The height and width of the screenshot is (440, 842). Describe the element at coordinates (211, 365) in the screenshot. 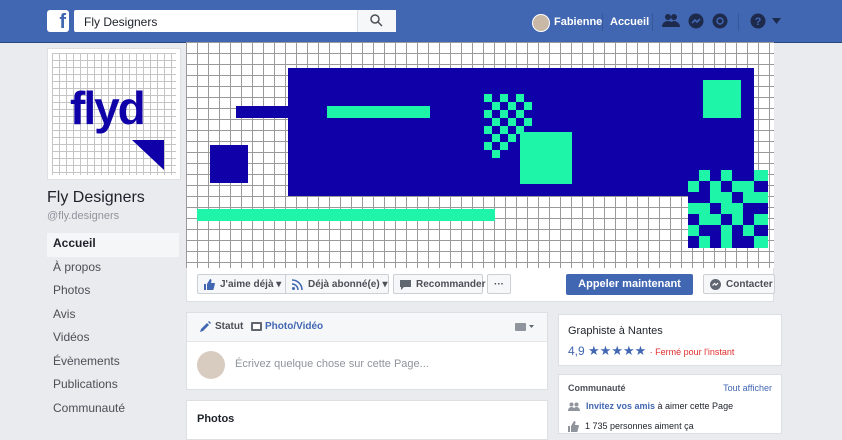

I see `composer-avatar` at that location.